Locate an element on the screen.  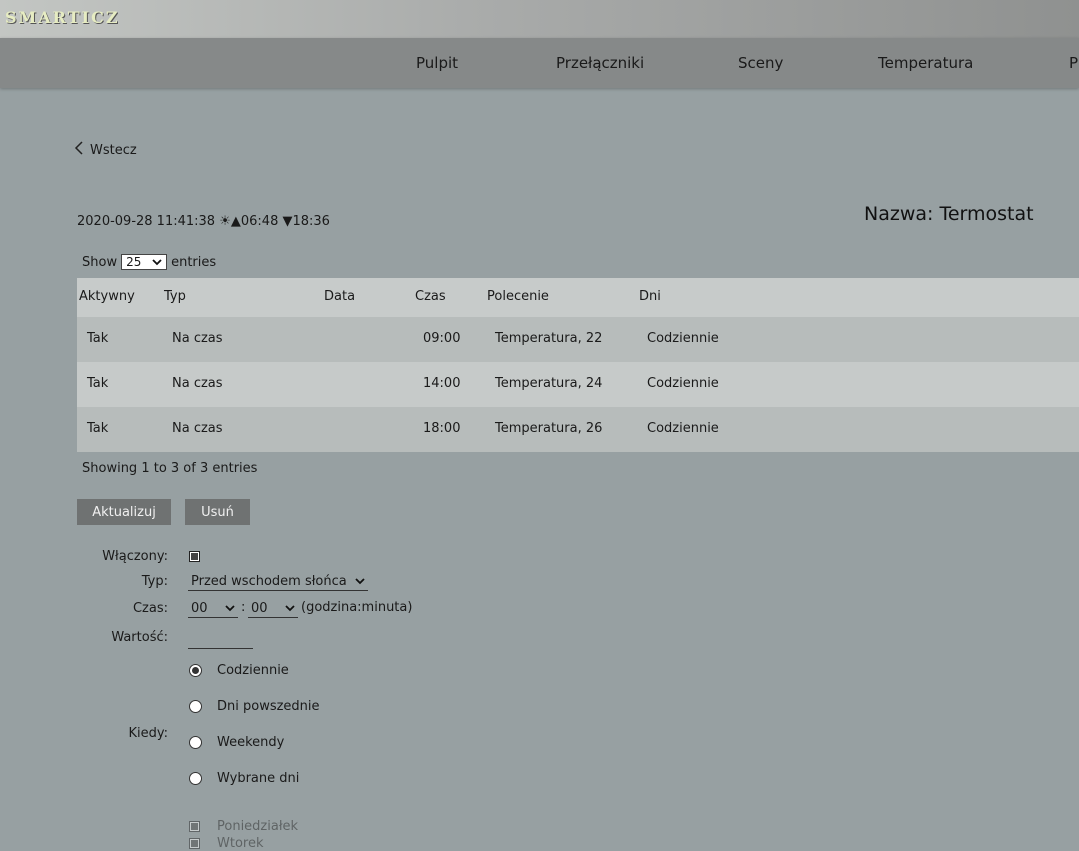
nav-item-pulpit: Pulpit is located at coordinates (437, 63).